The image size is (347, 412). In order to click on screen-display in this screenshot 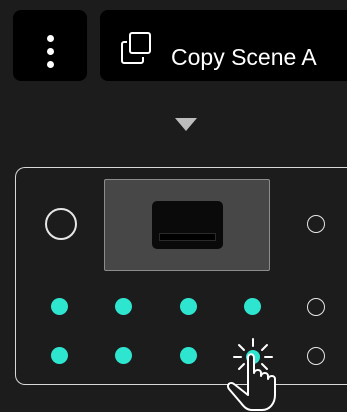, I will do `click(187, 225)`.